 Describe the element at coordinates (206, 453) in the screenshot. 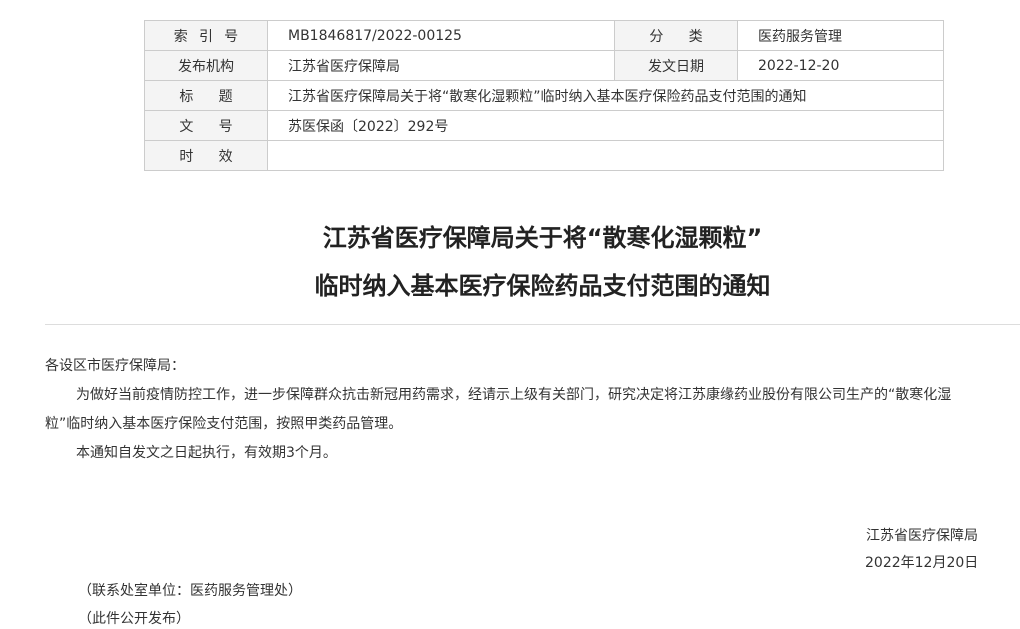

I see `paragraph-2: 本通知自发文之日起执行，有效期3个月。` at that location.